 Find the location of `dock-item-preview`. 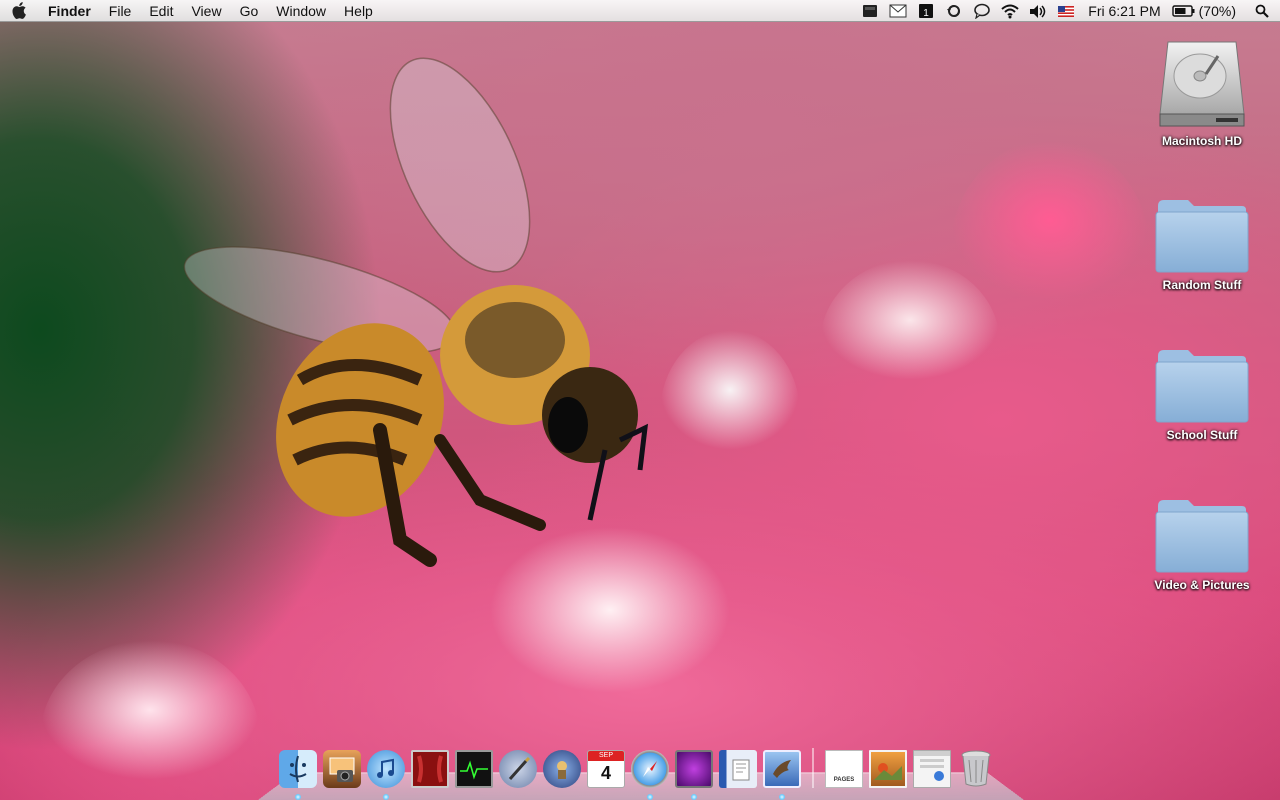

dock-item-preview is located at coordinates (738, 773).